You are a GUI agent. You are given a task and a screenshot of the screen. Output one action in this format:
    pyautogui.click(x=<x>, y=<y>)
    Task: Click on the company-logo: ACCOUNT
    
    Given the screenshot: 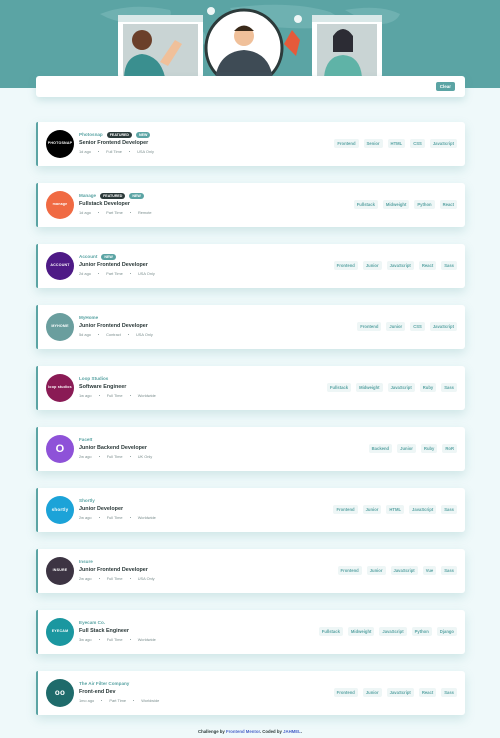 What is the action you would take?
    pyautogui.click(x=60, y=266)
    